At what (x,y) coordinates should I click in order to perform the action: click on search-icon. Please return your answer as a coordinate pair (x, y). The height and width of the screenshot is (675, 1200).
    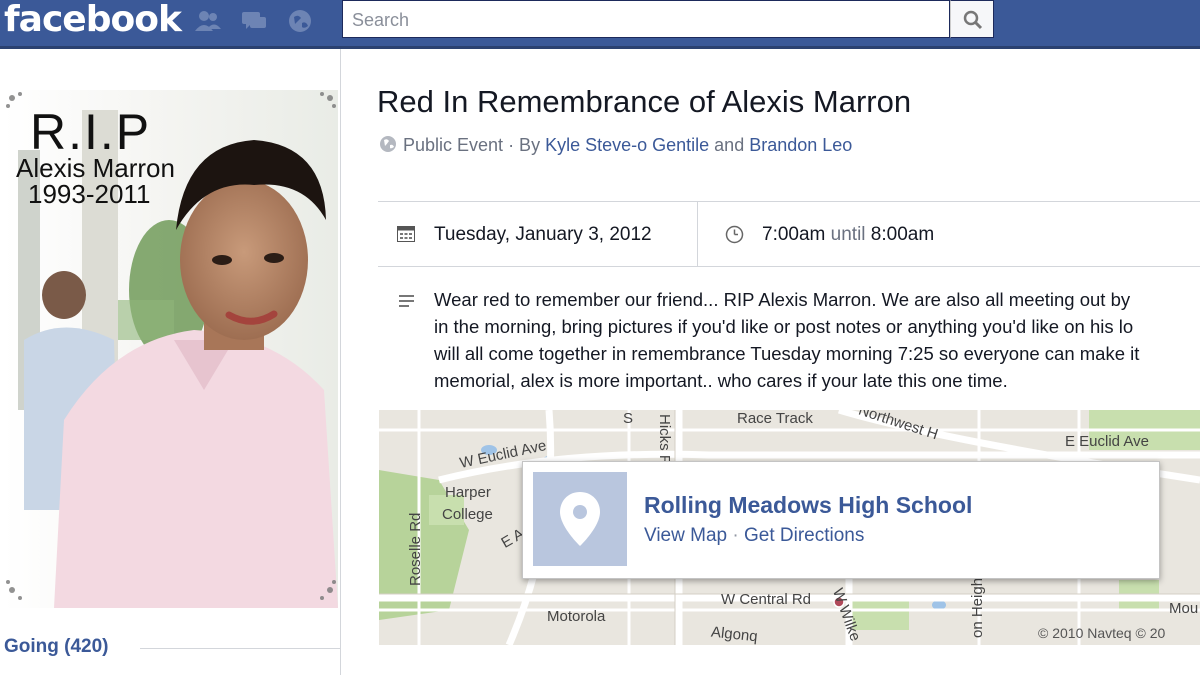
    Looking at the image, I should click on (973, 20).